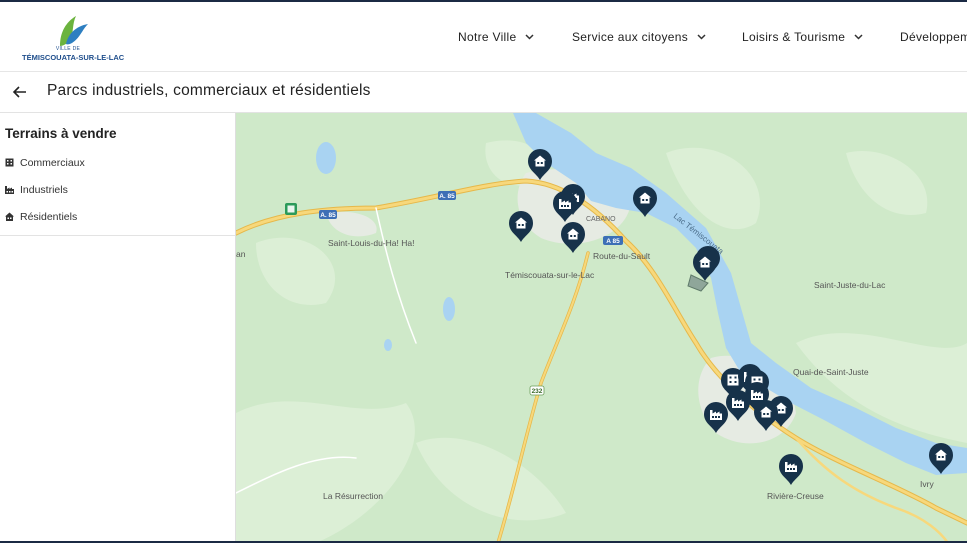 The height and width of the screenshot is (543, 967). I want to click on site-logo: VILLE DE TÉMISCOUATA-SUR-LE-LAC, so click(73, 39).